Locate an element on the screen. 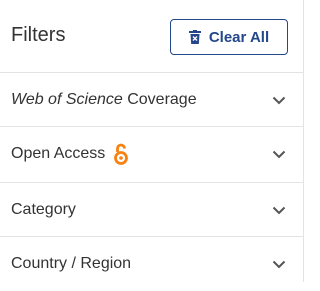 The height and width of the screenshot is (291, 320). filter-label: Web of Science Coverage is located at coordinates (104, 100).